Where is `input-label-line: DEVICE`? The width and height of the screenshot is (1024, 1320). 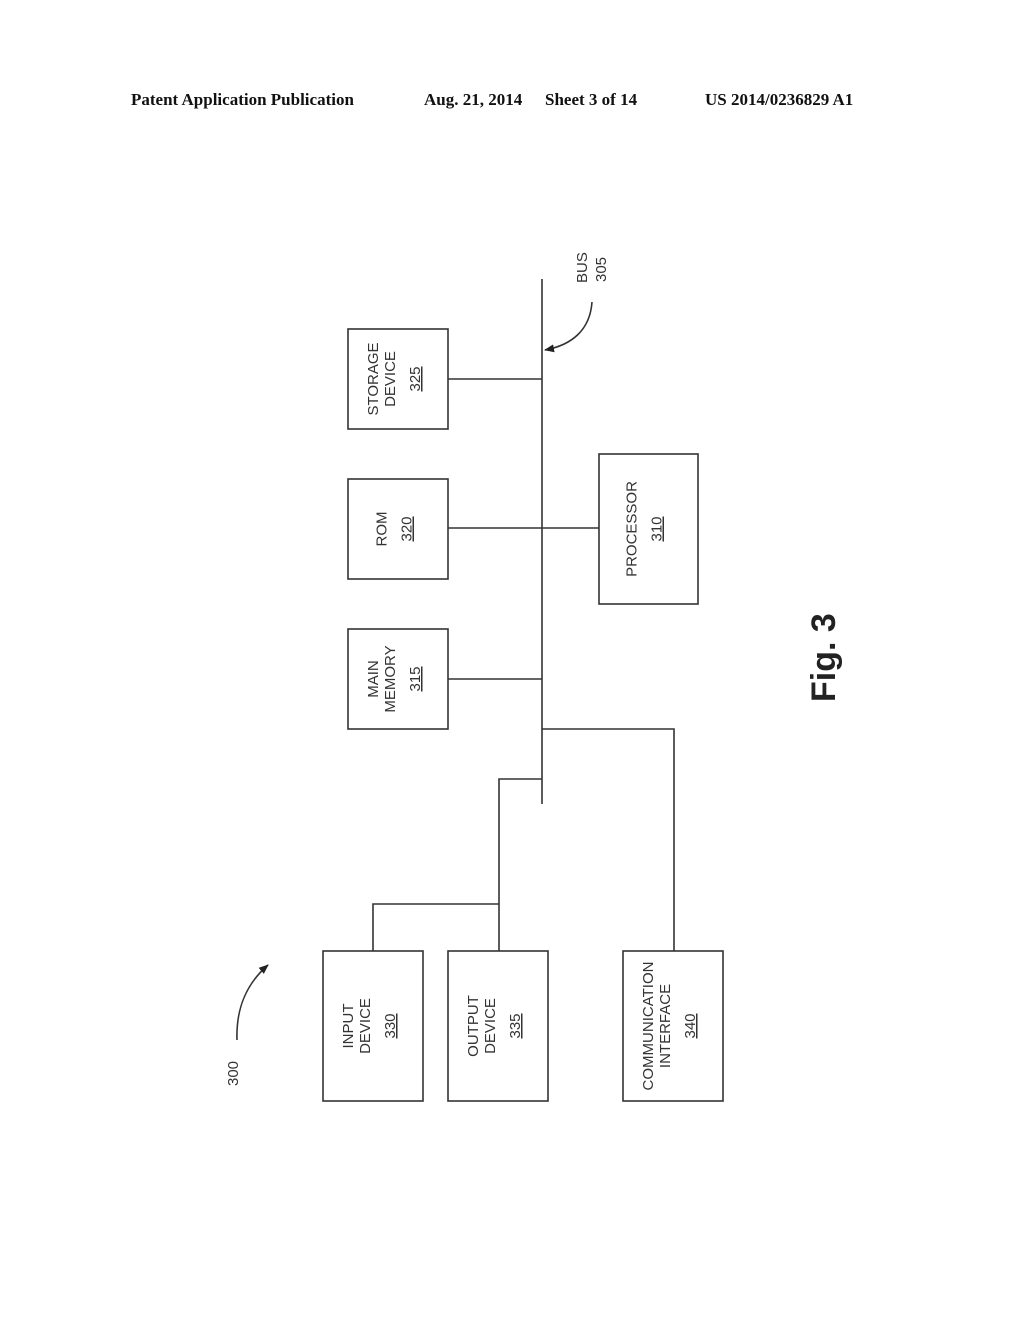 input-label-line: DEVICE is located at coordinates (365, 1026).